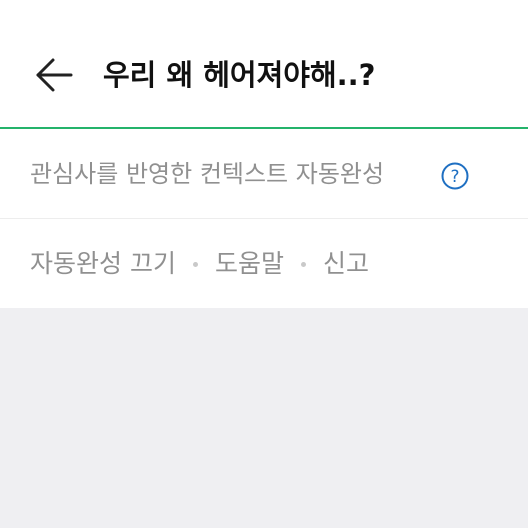 The image size is (528, 528). I want to click on context-autocomplete-label: 관심사를 반영한 컨텍스트 자동완성, so click(207, 174).